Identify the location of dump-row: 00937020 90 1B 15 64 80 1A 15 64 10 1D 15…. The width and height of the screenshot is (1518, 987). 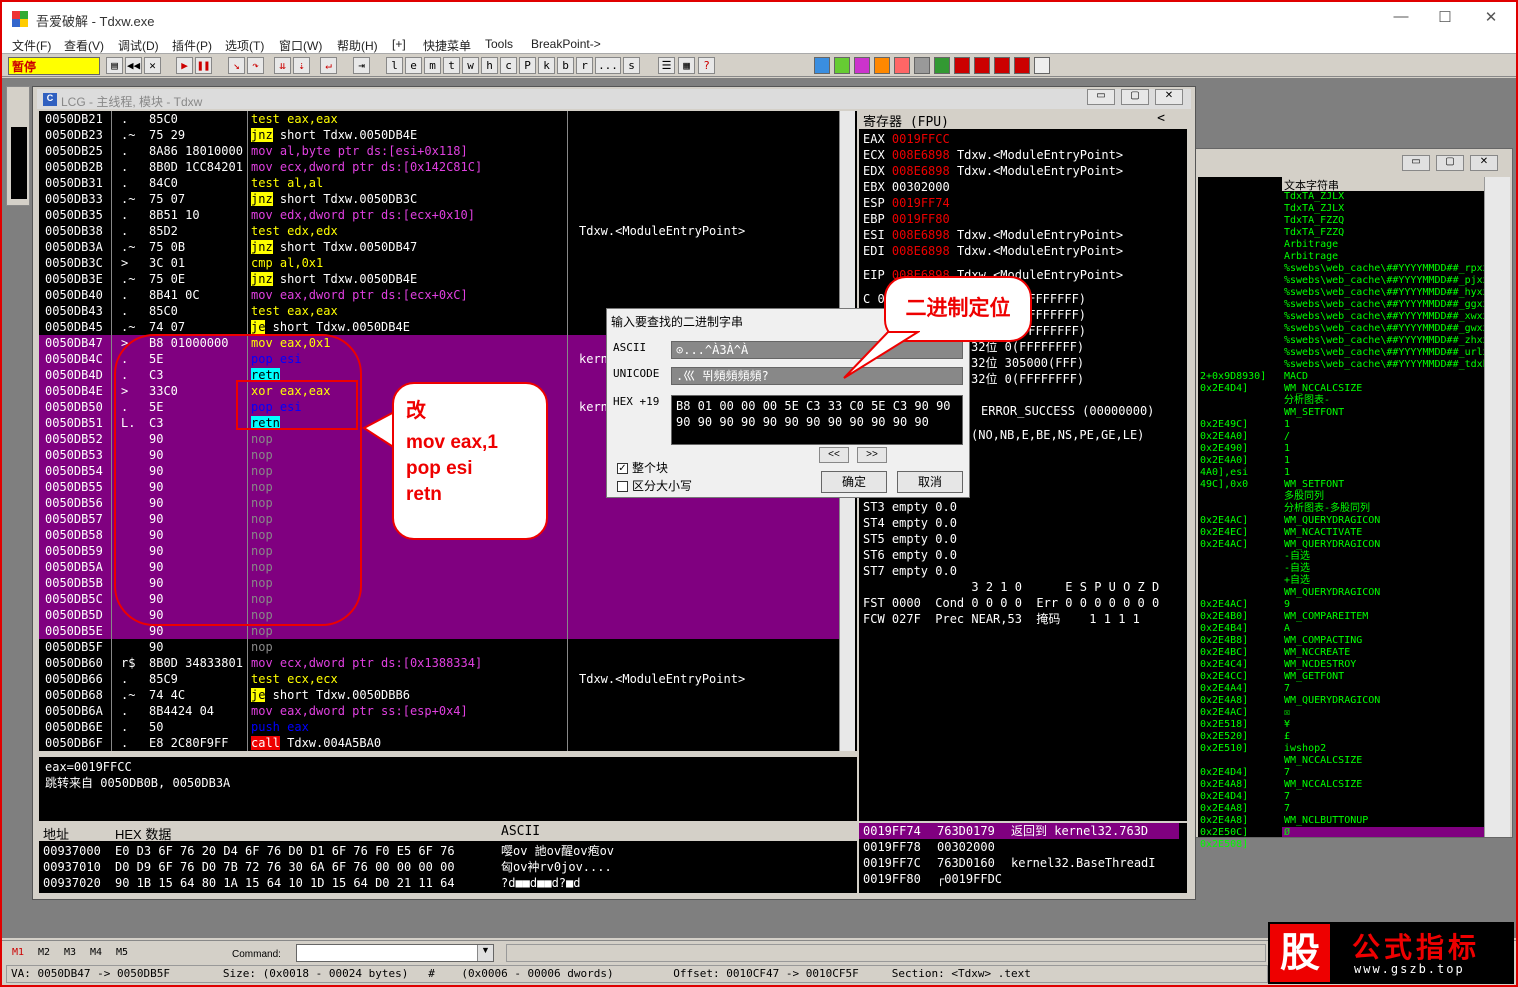
(448, 883).